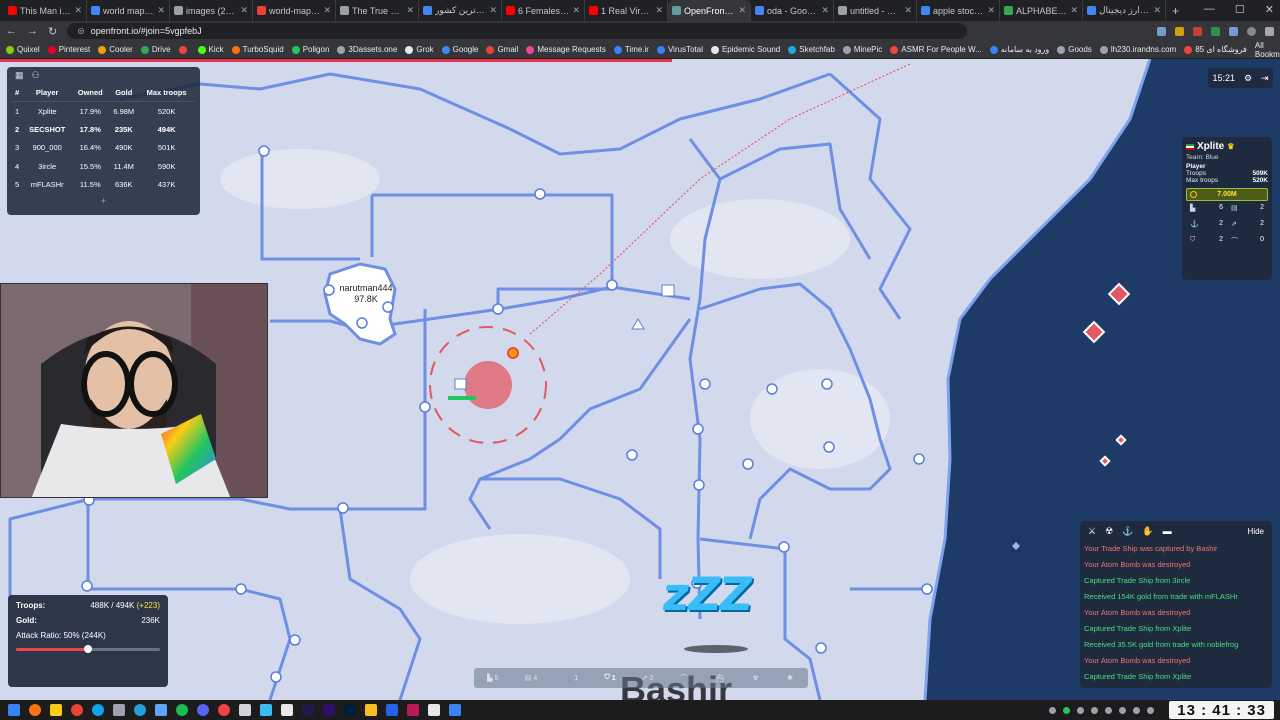 Image resolution: width=1280 pixels, height=720 pixels. Describe the element at coordinates (124, 93) in the screenshot. I see `leaderboard-header-3: Gold` at that location.